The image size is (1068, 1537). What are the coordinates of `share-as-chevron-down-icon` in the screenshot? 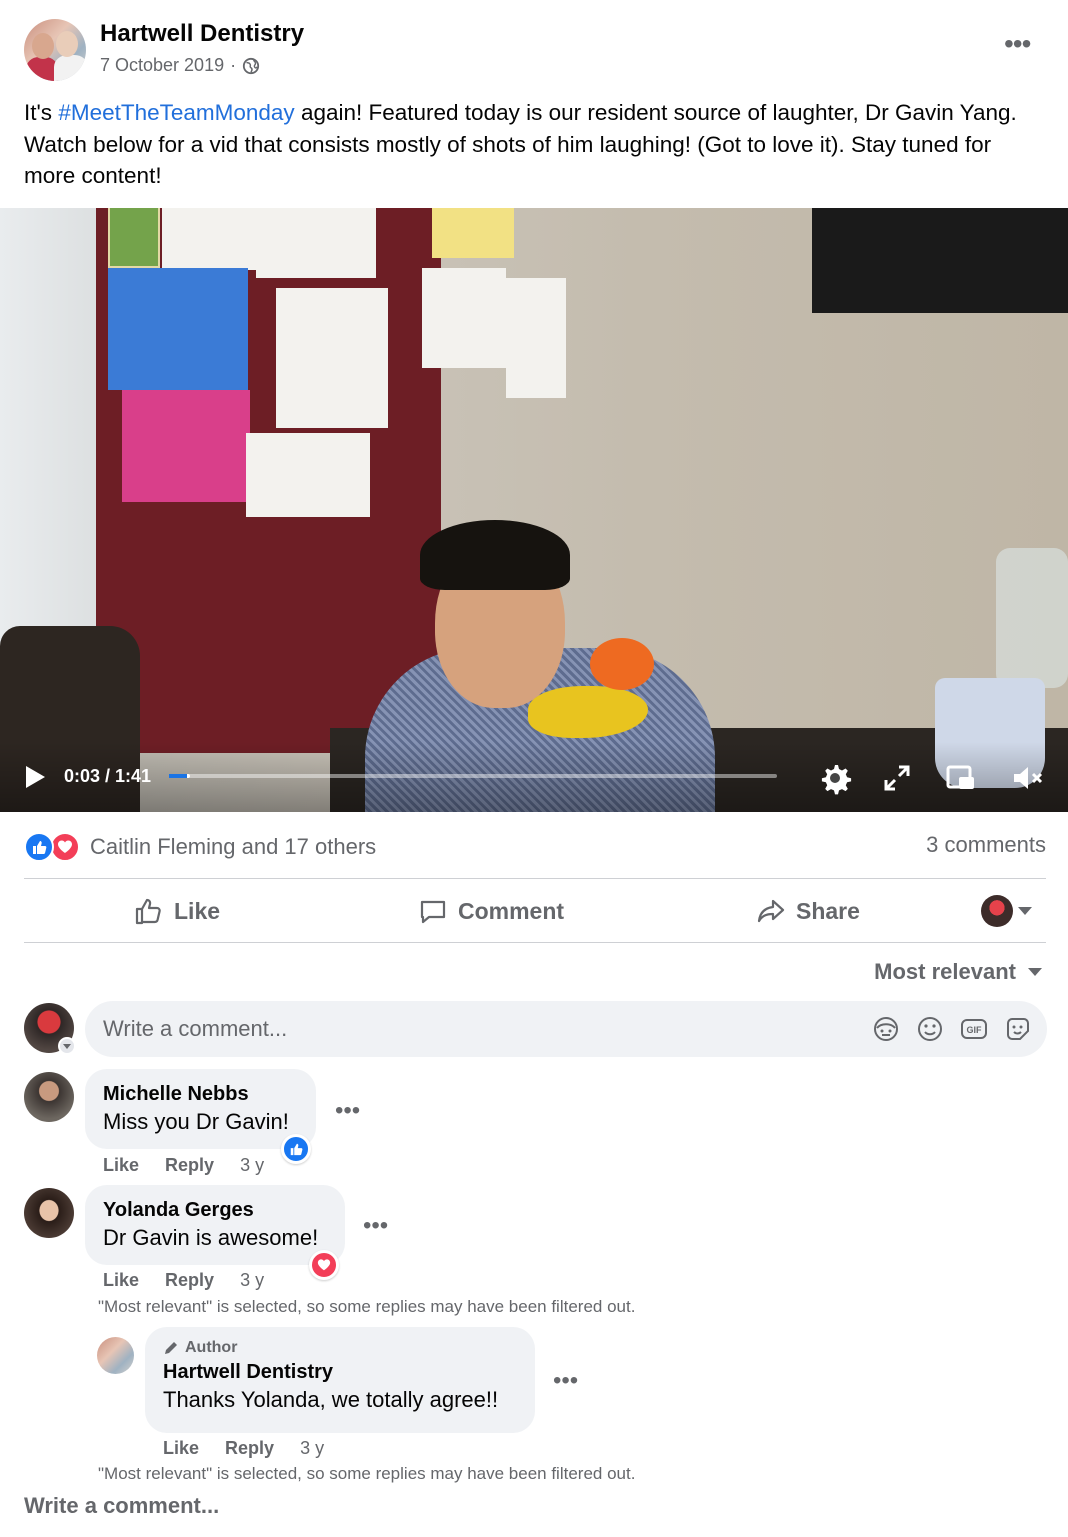 It's located at (1025, 911).